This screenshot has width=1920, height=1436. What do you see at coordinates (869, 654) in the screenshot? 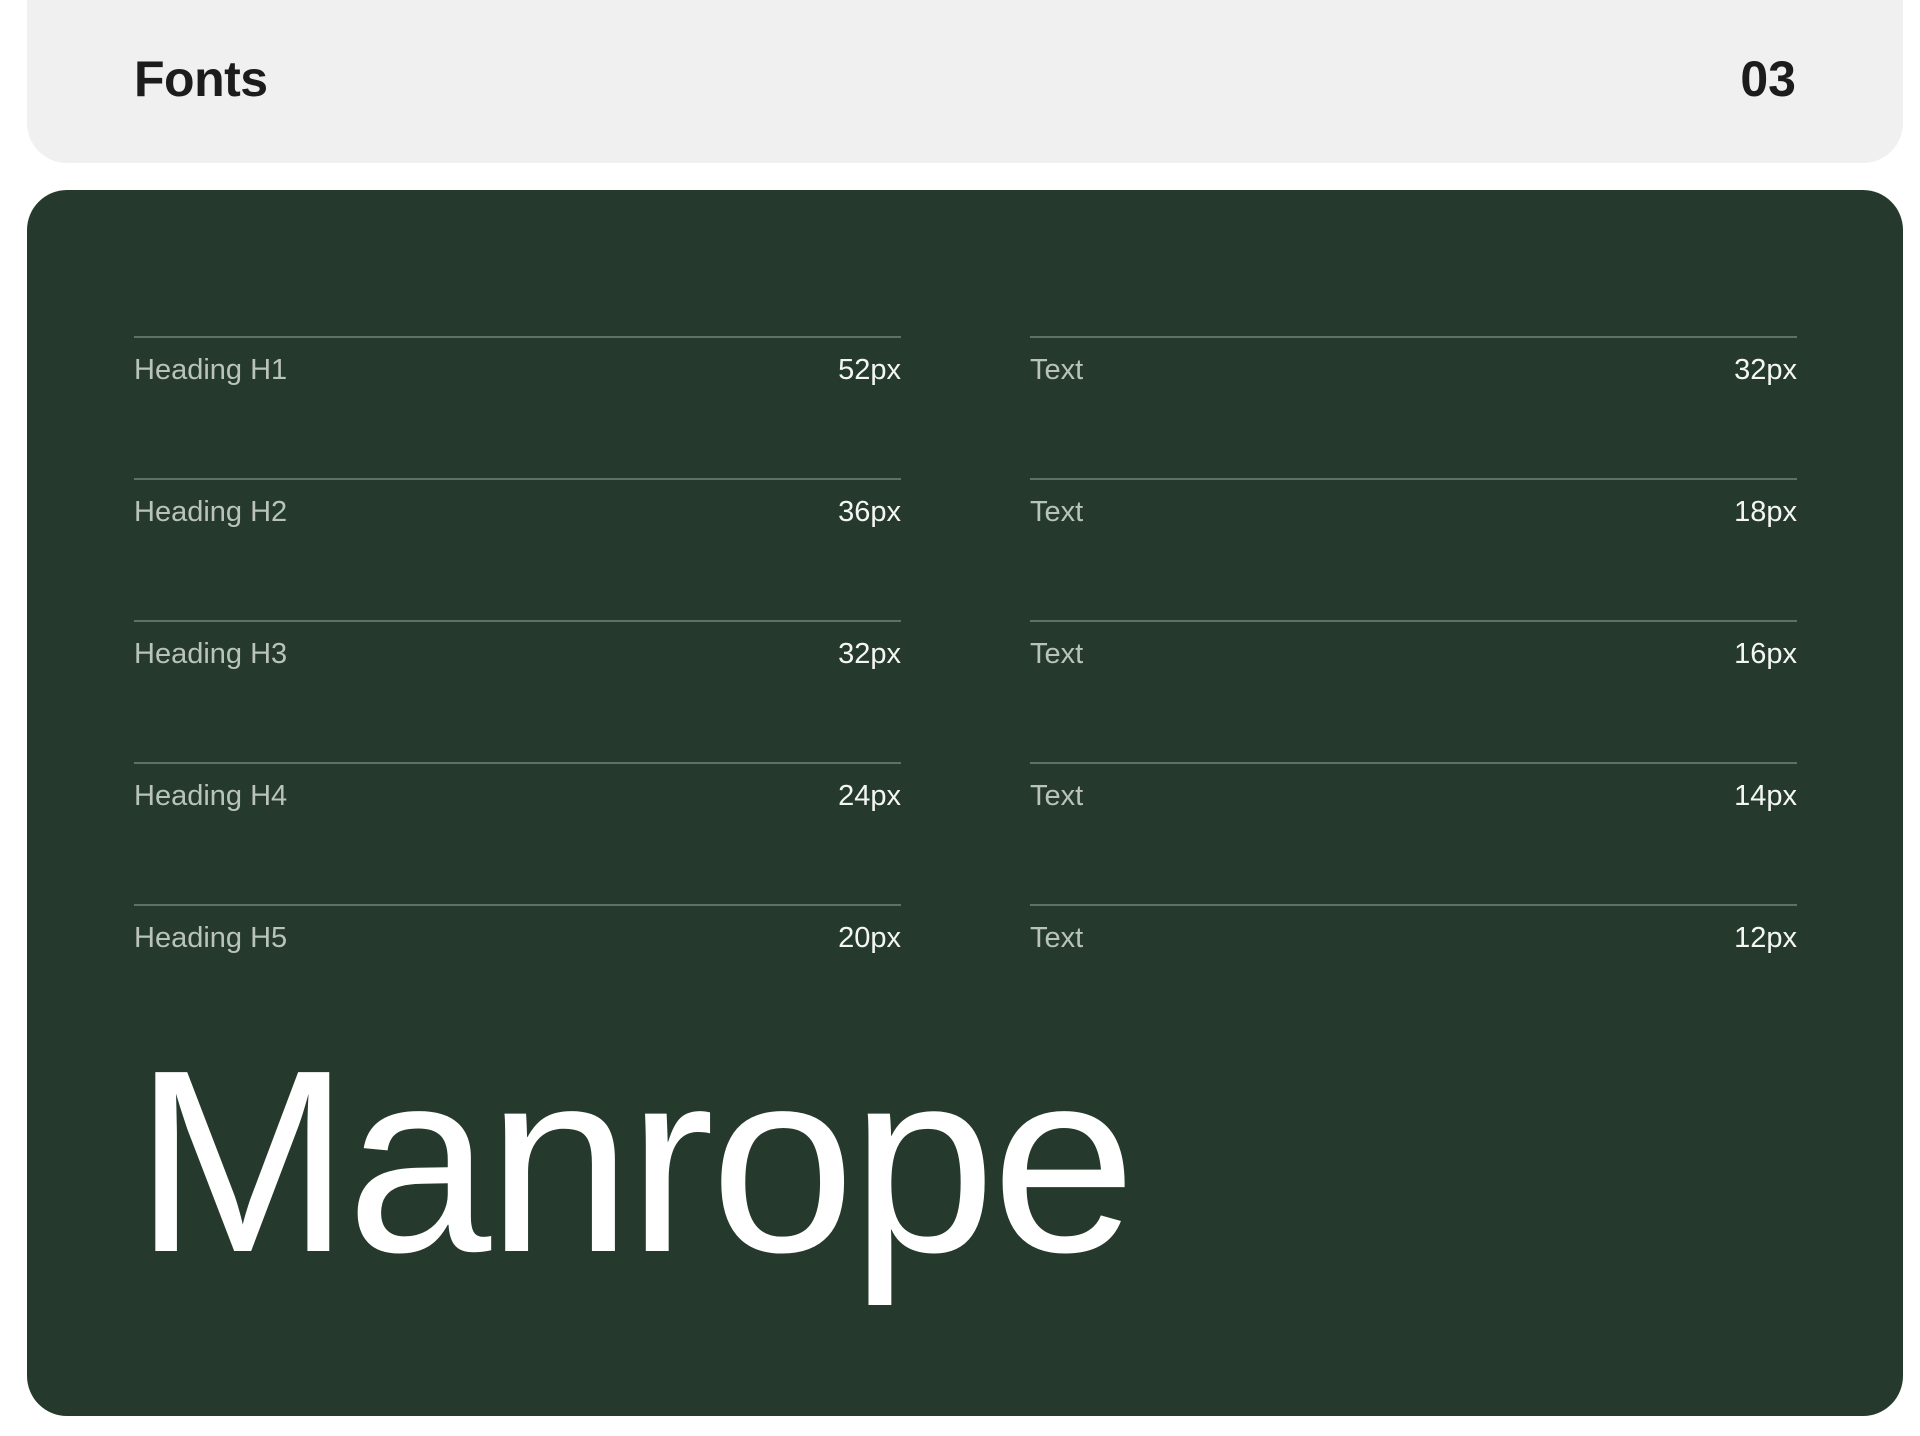
I see `heading-size: 32px` at bounding box center [869, 654].